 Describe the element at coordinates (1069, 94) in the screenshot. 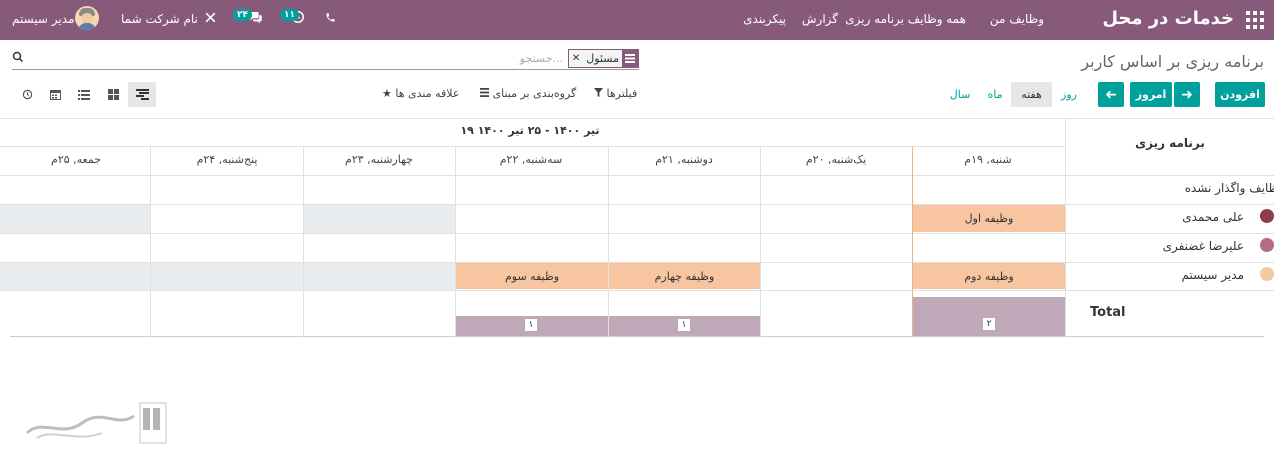

I see `scale-day: روز` at that location.